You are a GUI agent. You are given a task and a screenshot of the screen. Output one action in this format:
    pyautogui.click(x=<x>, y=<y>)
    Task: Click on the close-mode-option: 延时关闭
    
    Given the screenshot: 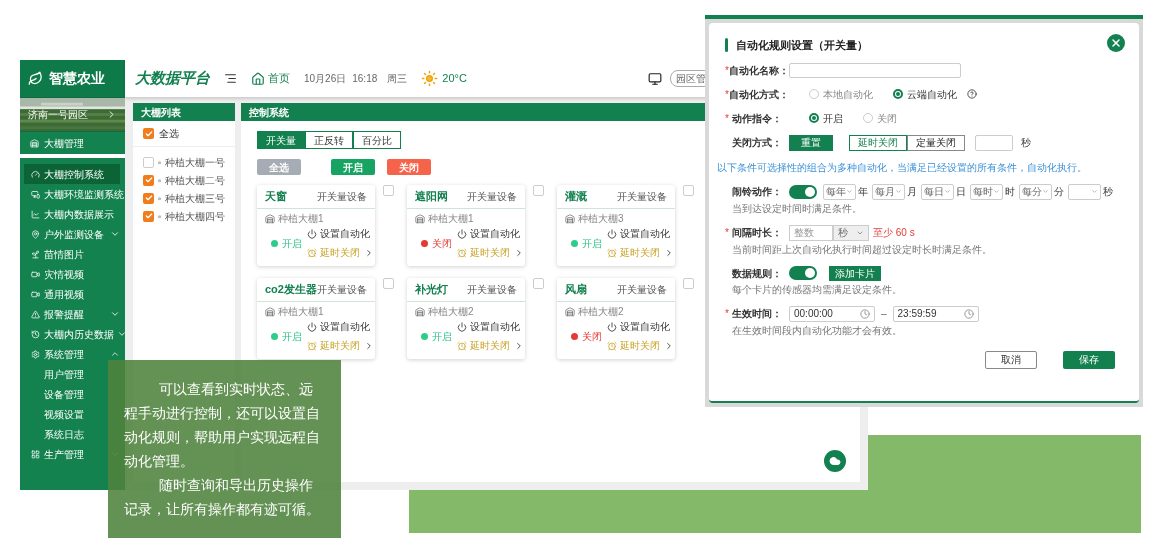 What is the action you would take?
    pyautogui.click(x=878, y=142)
    